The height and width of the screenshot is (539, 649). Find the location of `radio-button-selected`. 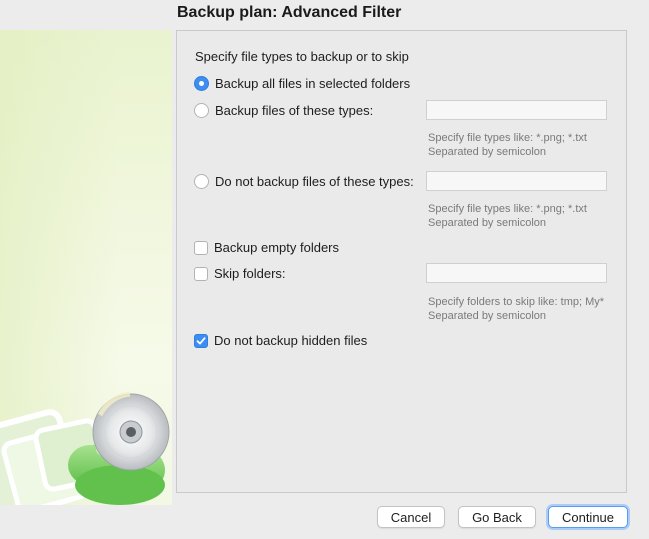

radio-button-selected is located at coordinates (201, 83).